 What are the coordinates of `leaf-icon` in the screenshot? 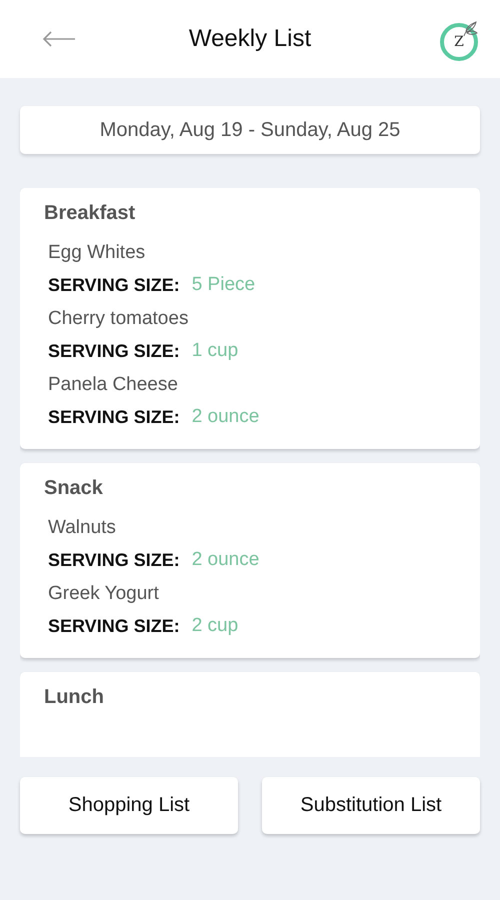 It's located at (470, 29).